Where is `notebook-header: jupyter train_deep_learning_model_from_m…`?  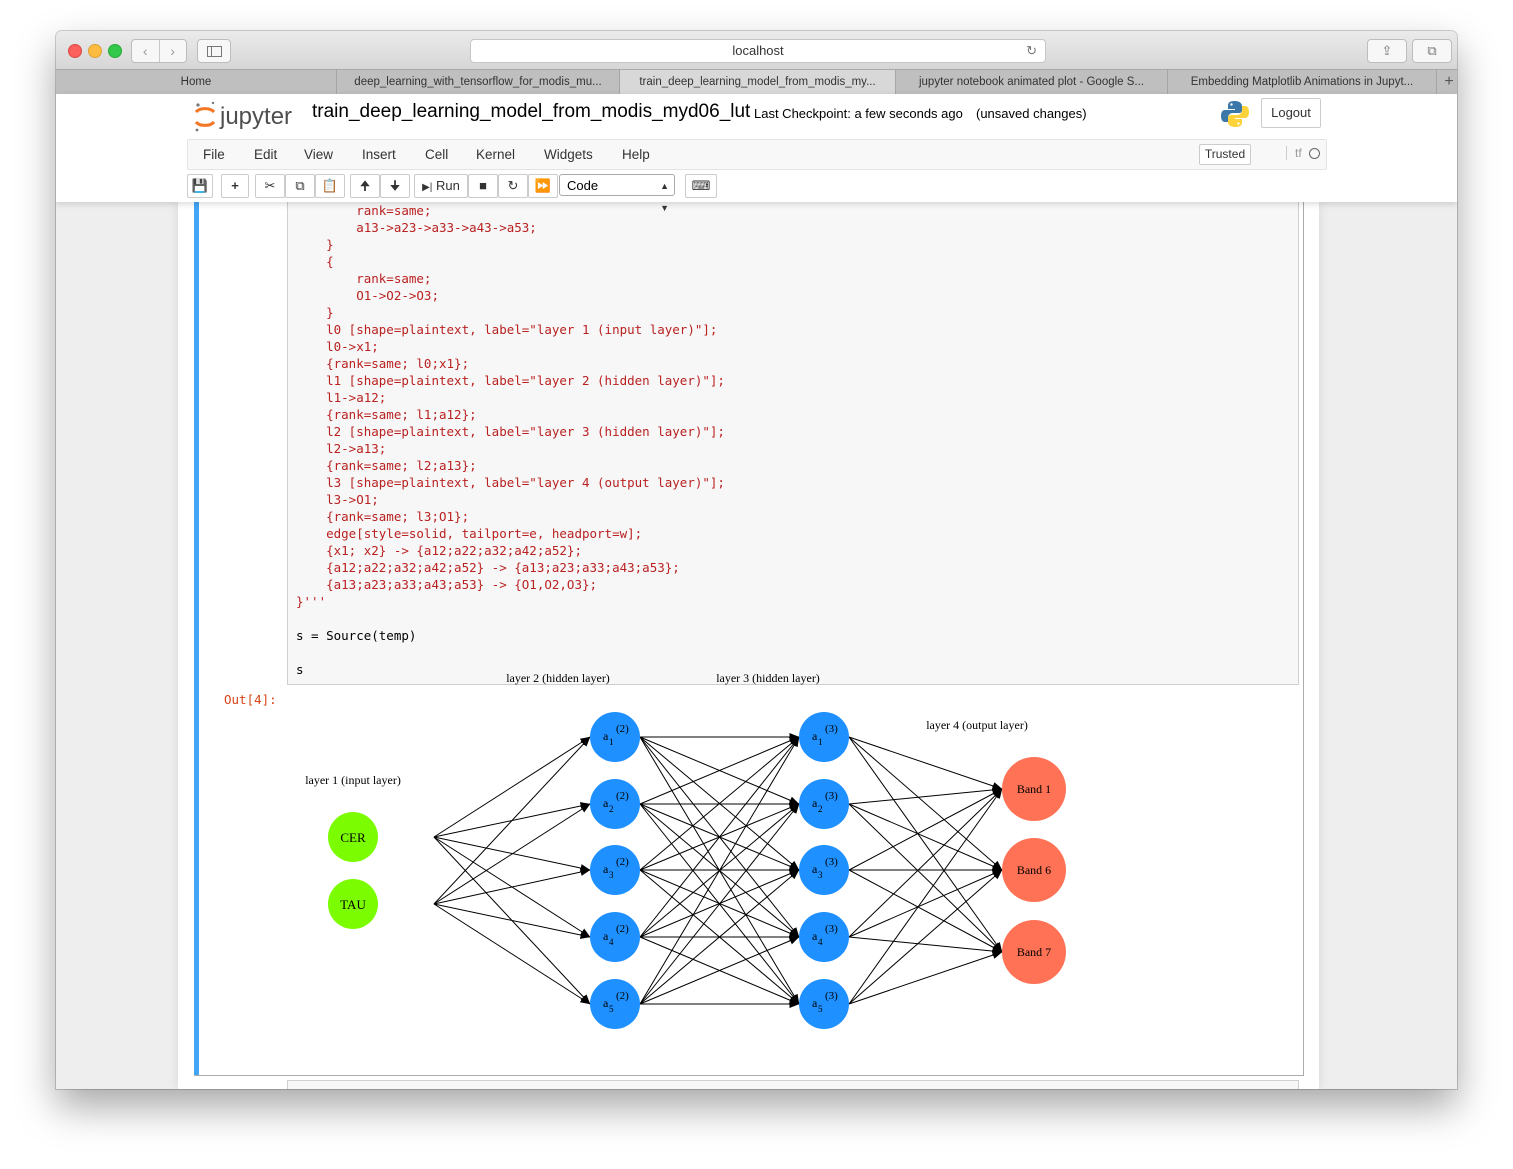 notebook-header: jupyter train_deep_learning_model_from_m… is located at coordinates (756, 153).